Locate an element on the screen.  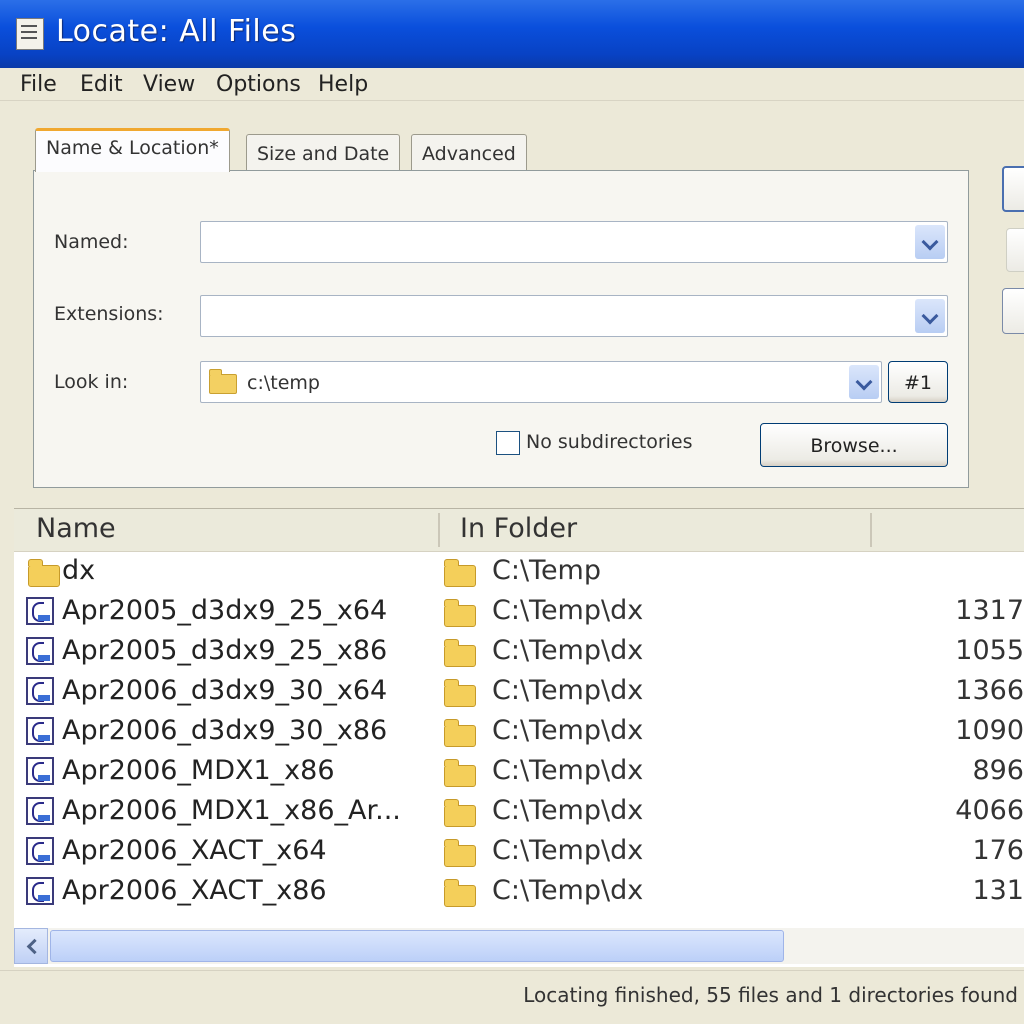
table-row: Apr2006_XACT_x64 C:\Temp\dx 176 is located at coordinates (519, 853).